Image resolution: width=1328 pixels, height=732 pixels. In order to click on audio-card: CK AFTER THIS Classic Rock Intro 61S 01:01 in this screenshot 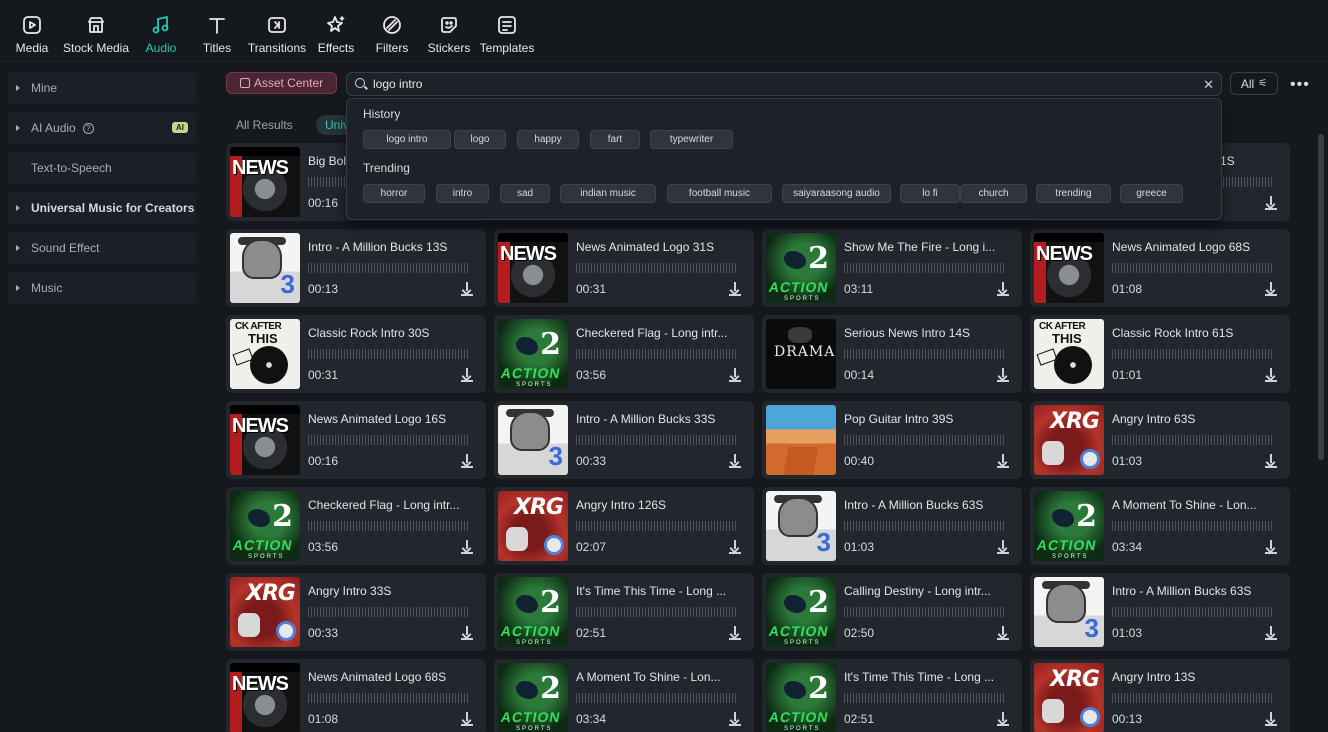, I will do `click(1160, 354)`.